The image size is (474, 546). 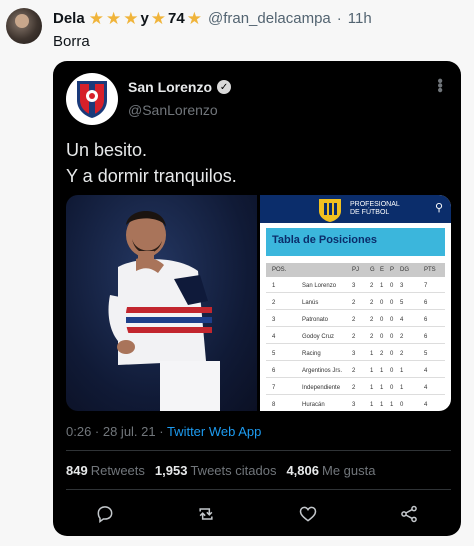 I want to click on retweets-count: 849, so click(x=77, y=470).